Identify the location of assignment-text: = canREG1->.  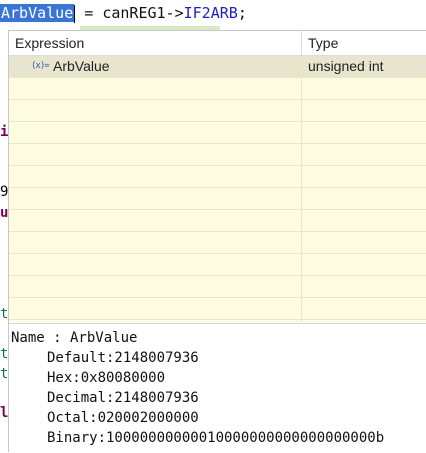
(129, 13).